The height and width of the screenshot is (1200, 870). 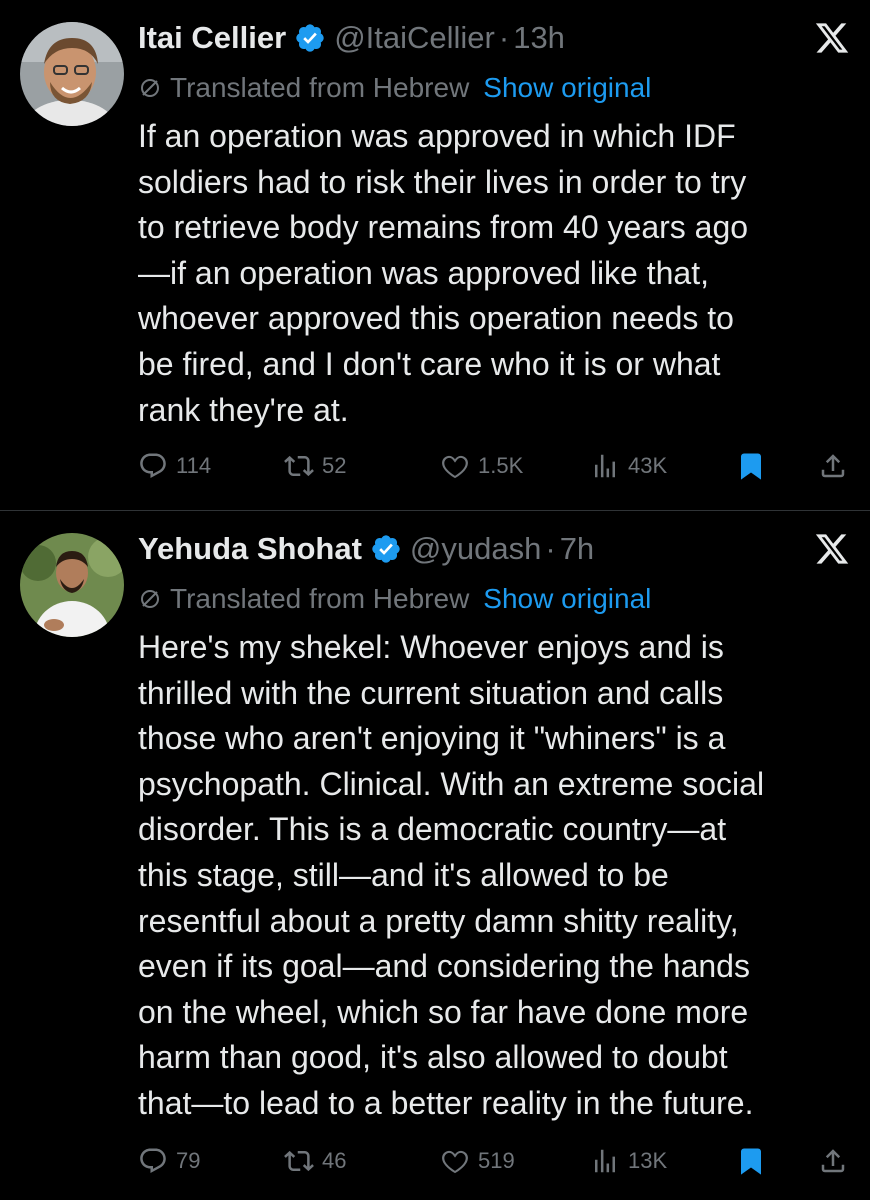 I want to click on repost-count: 52, so click(x=334, y=465).